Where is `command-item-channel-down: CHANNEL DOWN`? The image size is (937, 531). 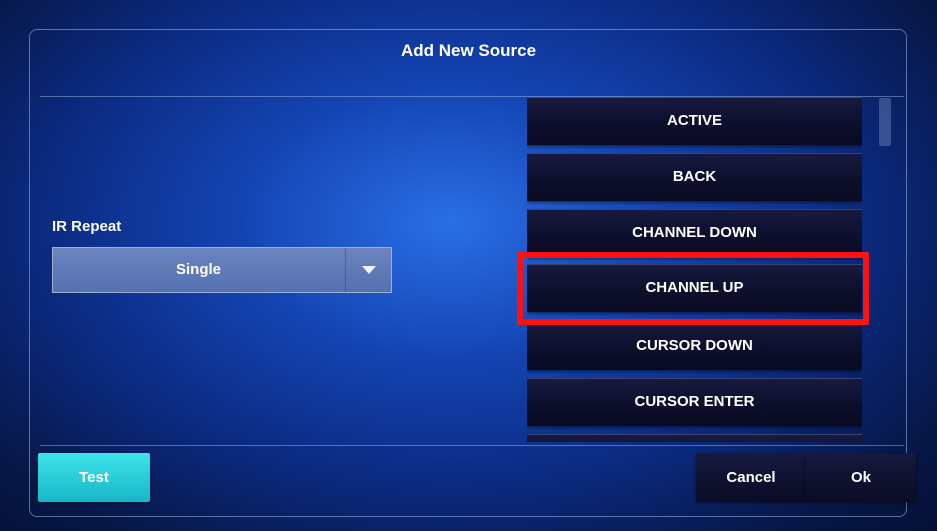 command-item-channel-down: CHANNEL DOWN is located at coordinates (694, 233).